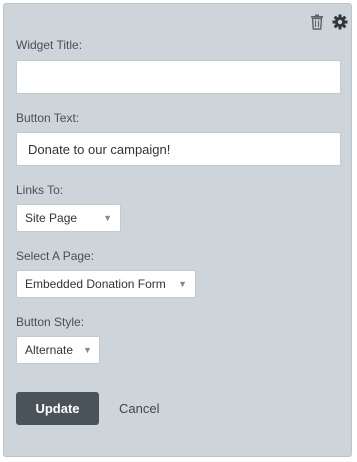 This screenshot has width=357, height=462. I want to click on select-page-label: Select A Page:, so click(55, 256).